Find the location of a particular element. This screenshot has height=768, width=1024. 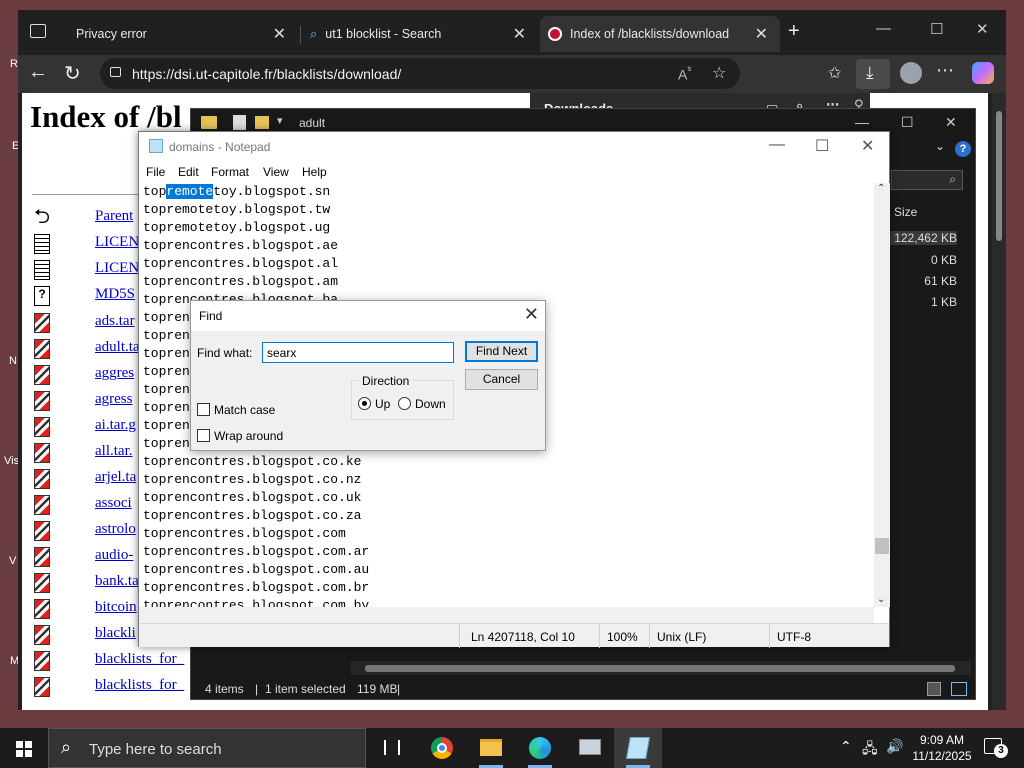

network-icon: 🖧 is located at coordinates (870, 750).